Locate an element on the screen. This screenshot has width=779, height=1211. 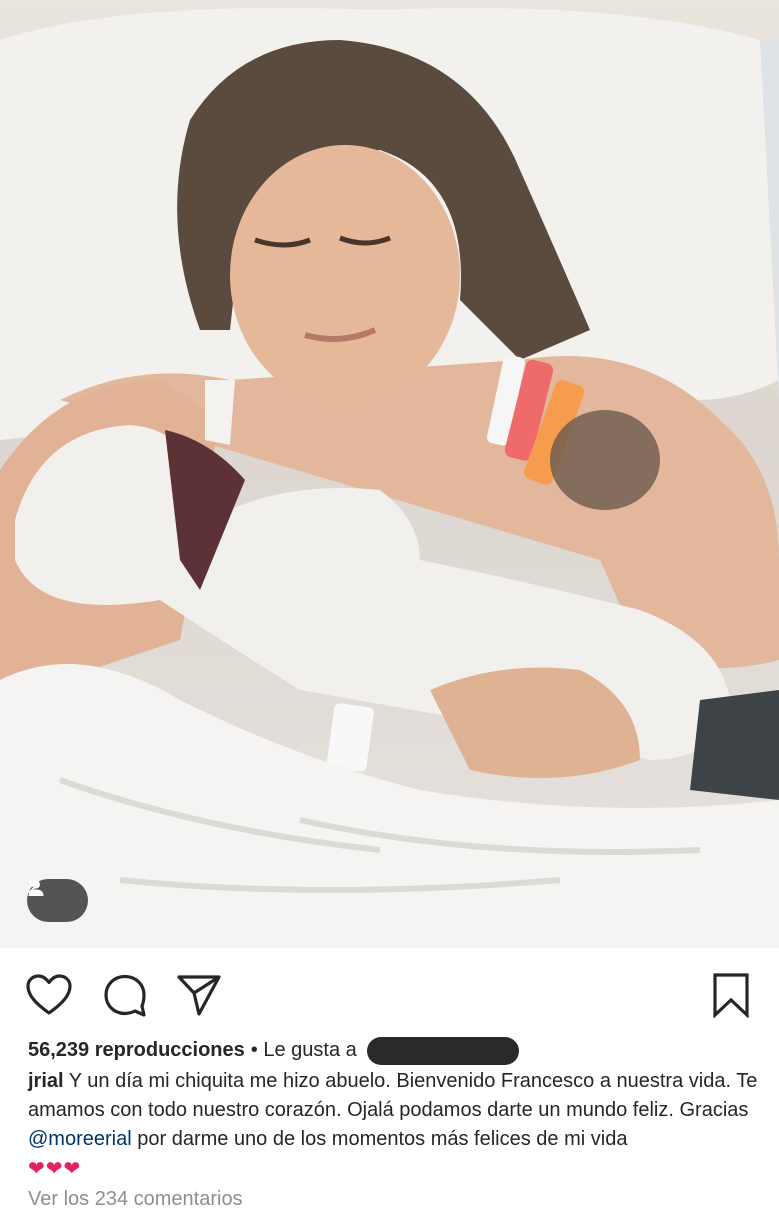
stats-line: 56,239 reproducciones • Le gusta a is located at coordinates (398, 1050).